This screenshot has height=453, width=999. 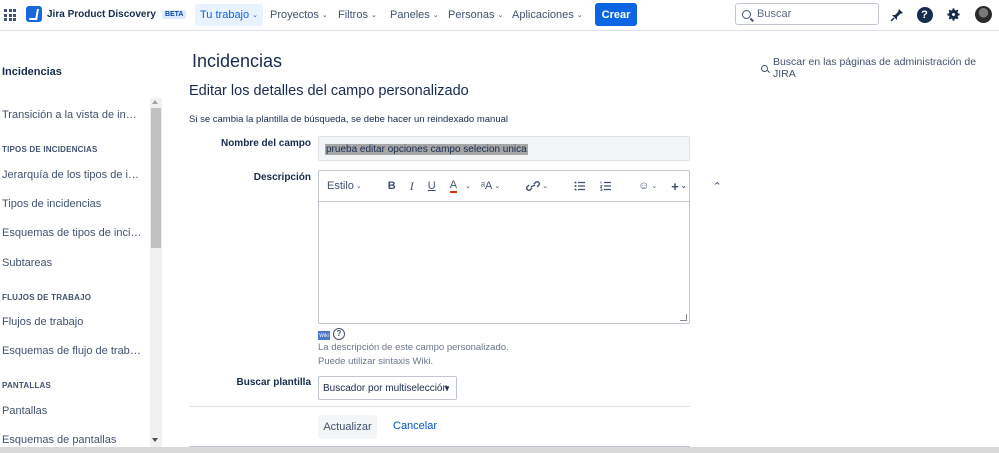 I want to click on sidebar-heading-tipos: TIPOS DE INCIDENCIAS, so click(x=50, y=149).